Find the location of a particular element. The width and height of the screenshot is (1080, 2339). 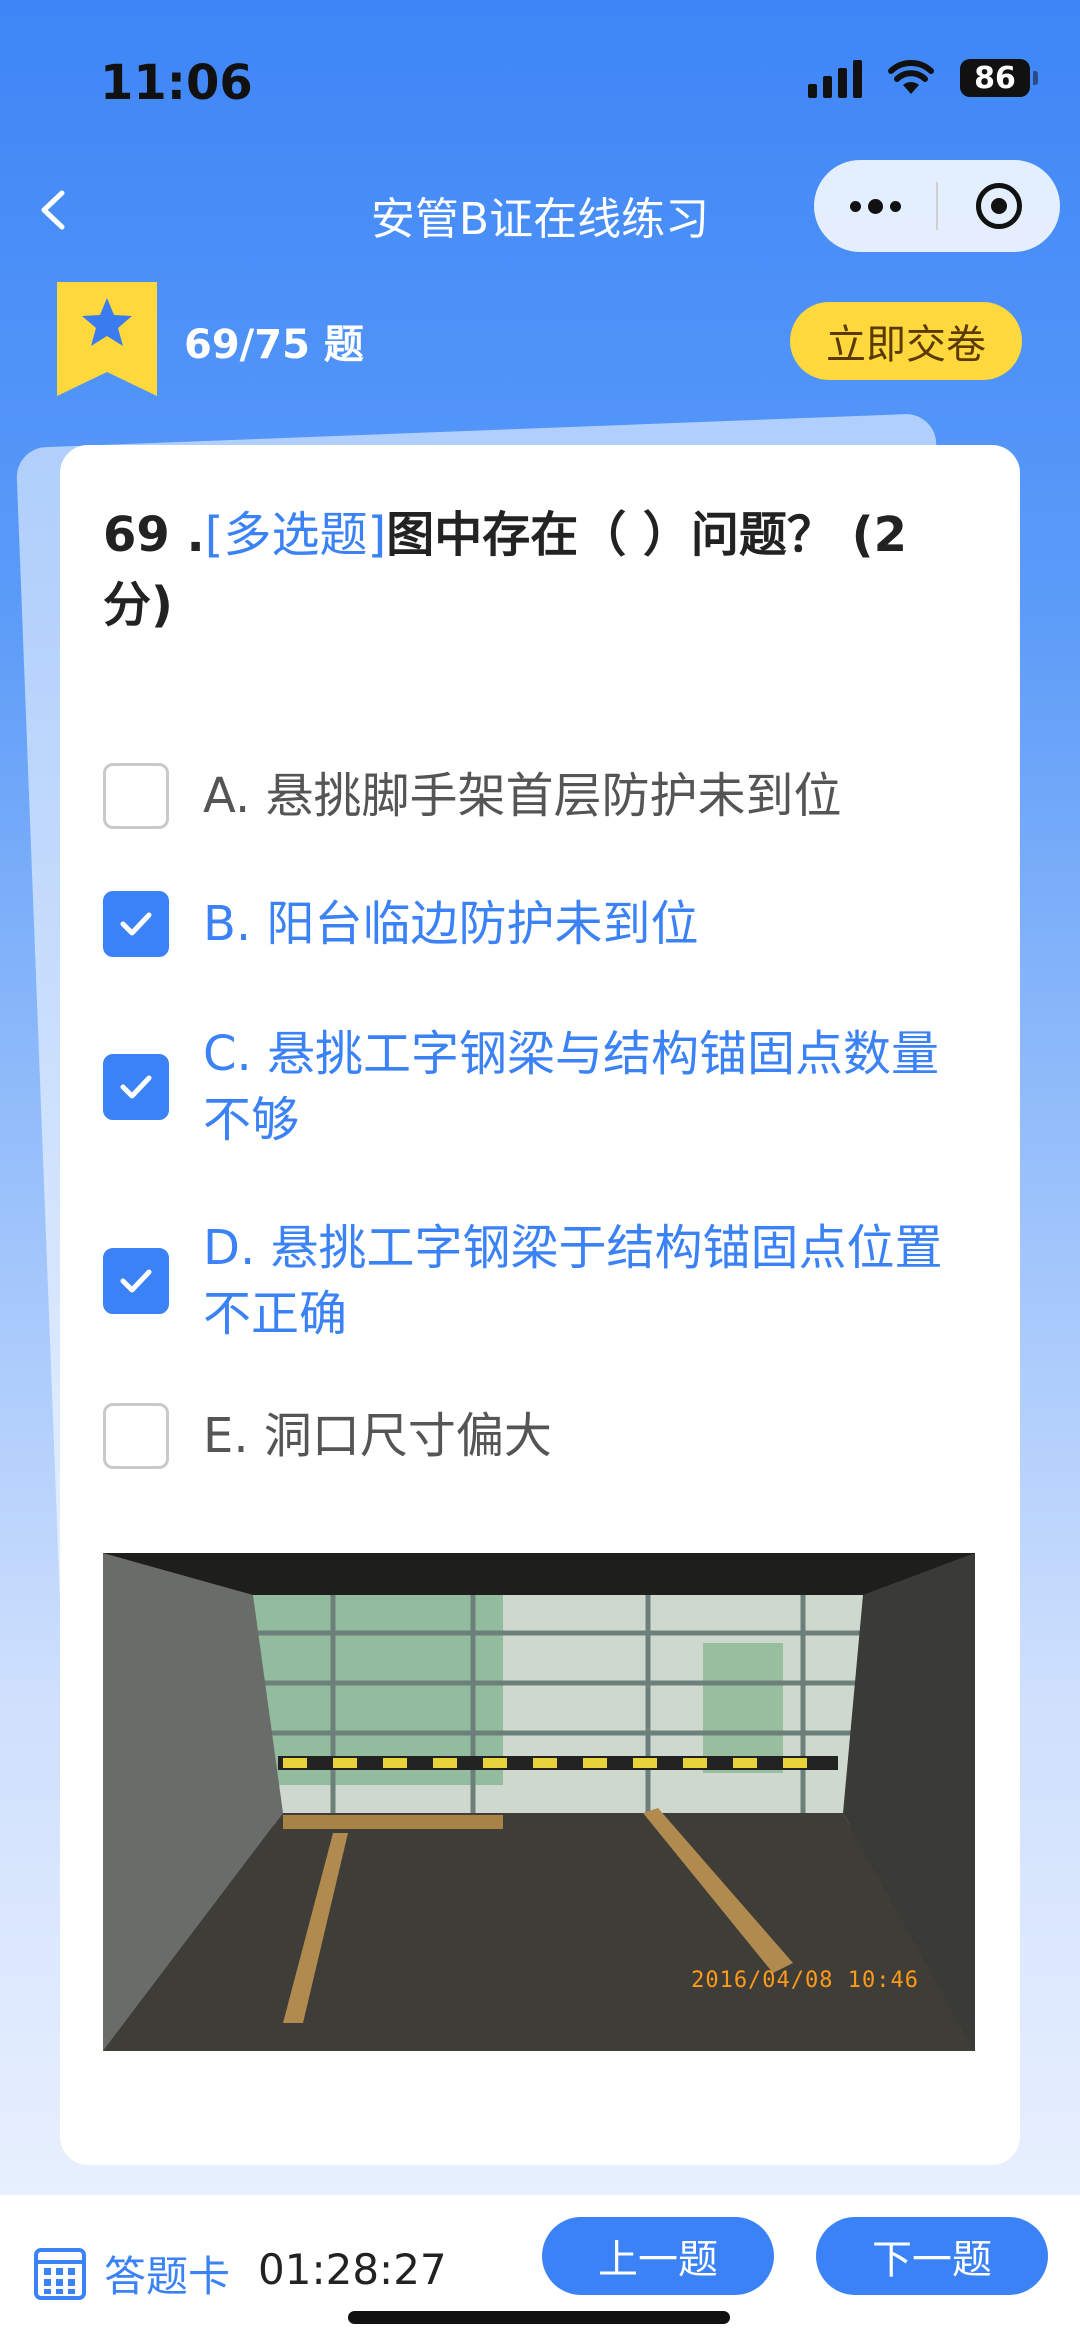

option-e-text: E. 洞口尺寸偏大 is located at coordinates (377, 1436).